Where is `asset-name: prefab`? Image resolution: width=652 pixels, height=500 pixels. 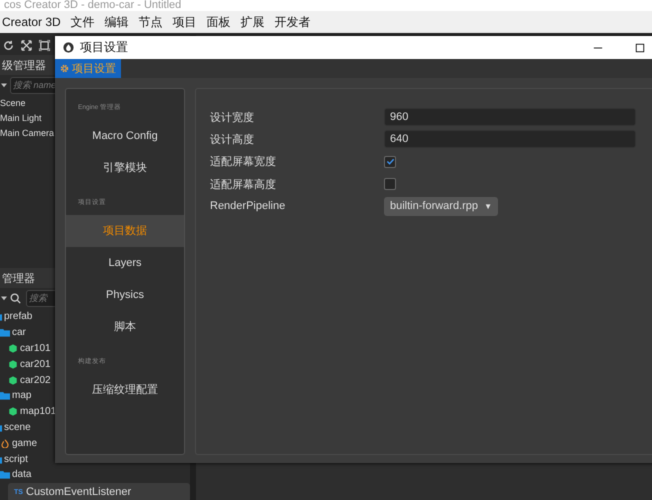
asset-name: prefab is located at coordinates (18, 316).